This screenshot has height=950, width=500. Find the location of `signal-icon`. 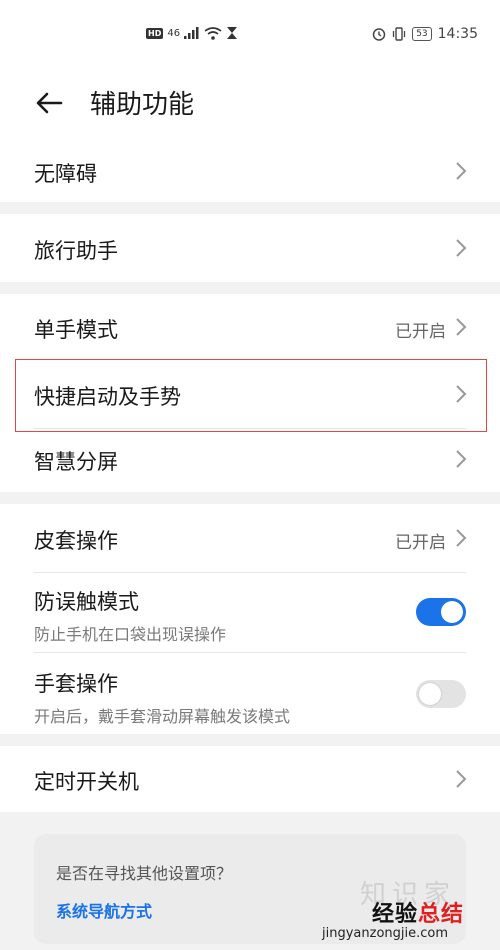

signal-icon is located at coordinates (191, 33).